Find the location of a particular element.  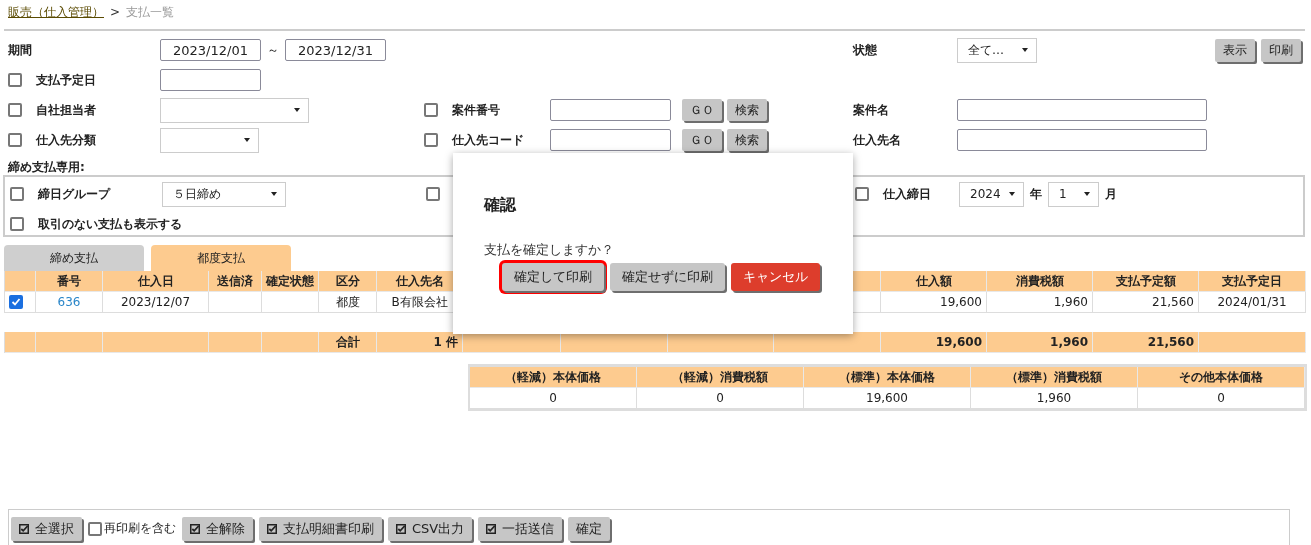

header-cell: 区分 is located at coordinates (348, 281).